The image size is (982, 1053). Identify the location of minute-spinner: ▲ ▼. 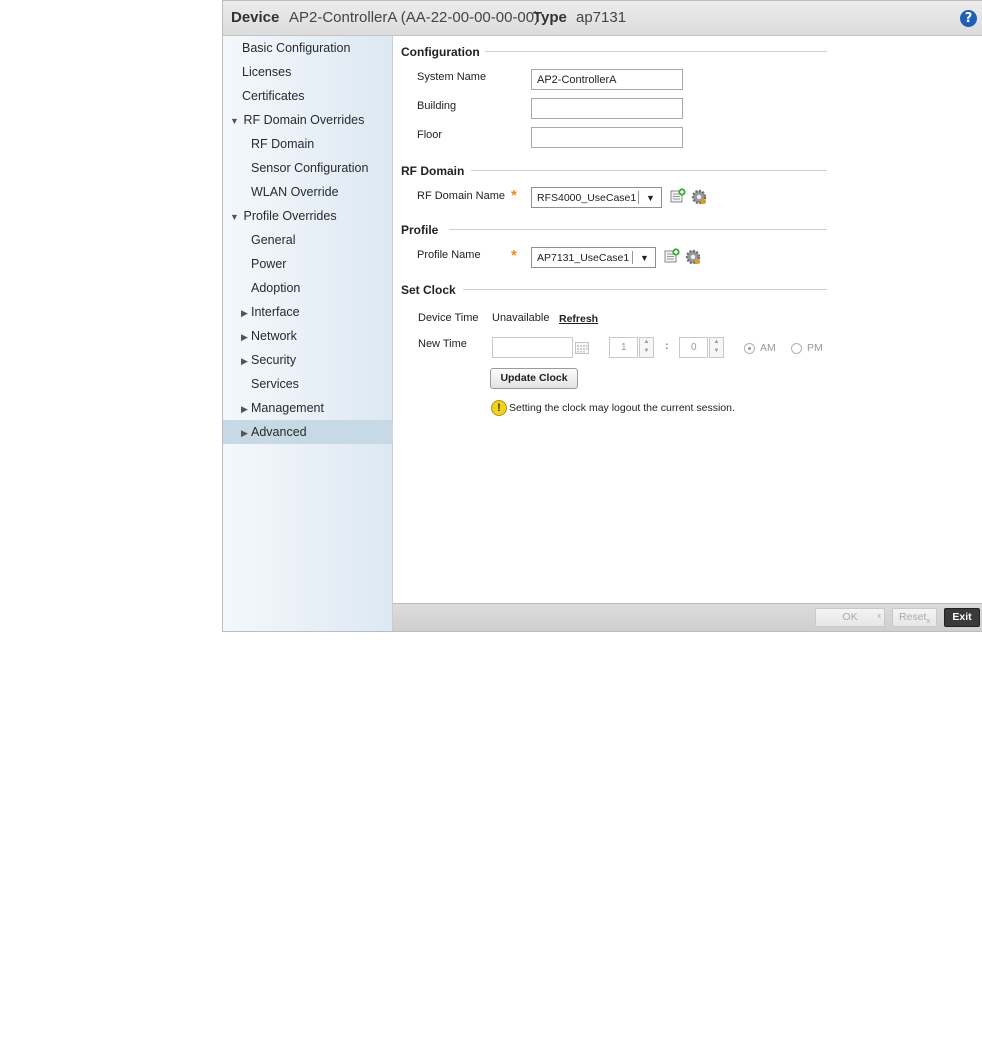
(716, 347).